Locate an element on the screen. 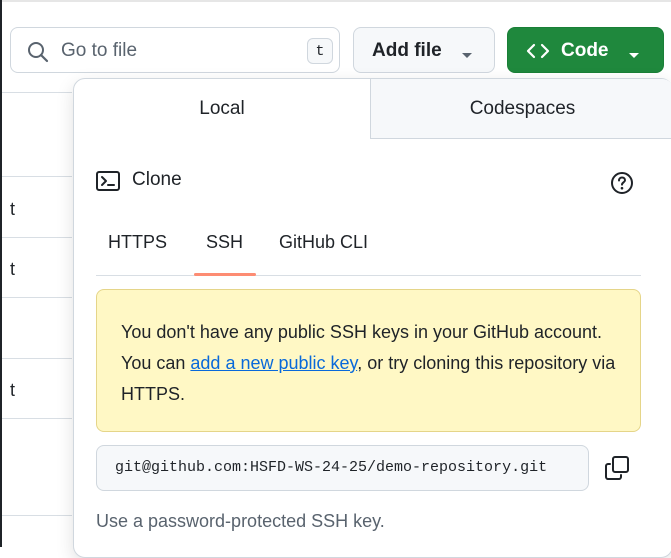  question-icon is located at coordinates (622, 185).